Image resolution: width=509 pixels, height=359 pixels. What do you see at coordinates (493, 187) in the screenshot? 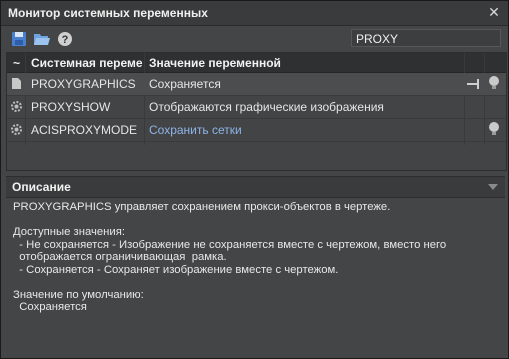
I see `collapse-arrow-icon` at bounding box center [493, 187].